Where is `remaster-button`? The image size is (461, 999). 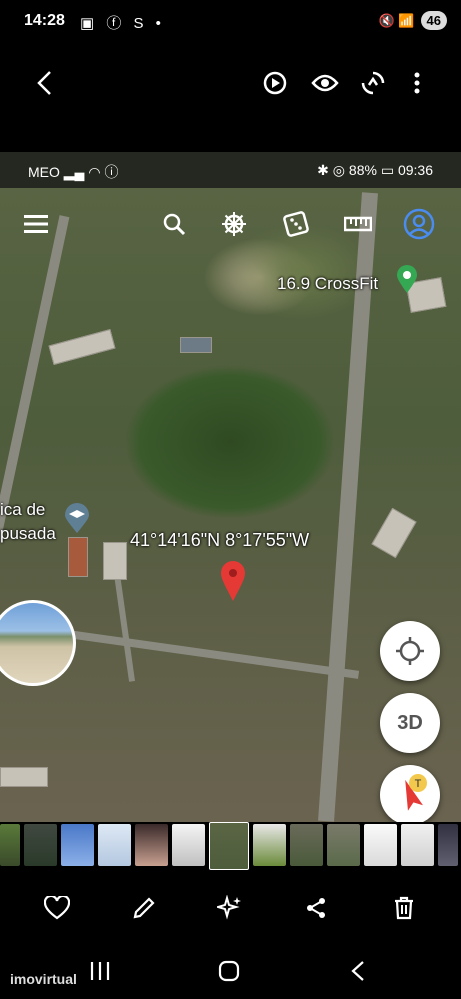
remaster-button is located at coordinates (373, 83).